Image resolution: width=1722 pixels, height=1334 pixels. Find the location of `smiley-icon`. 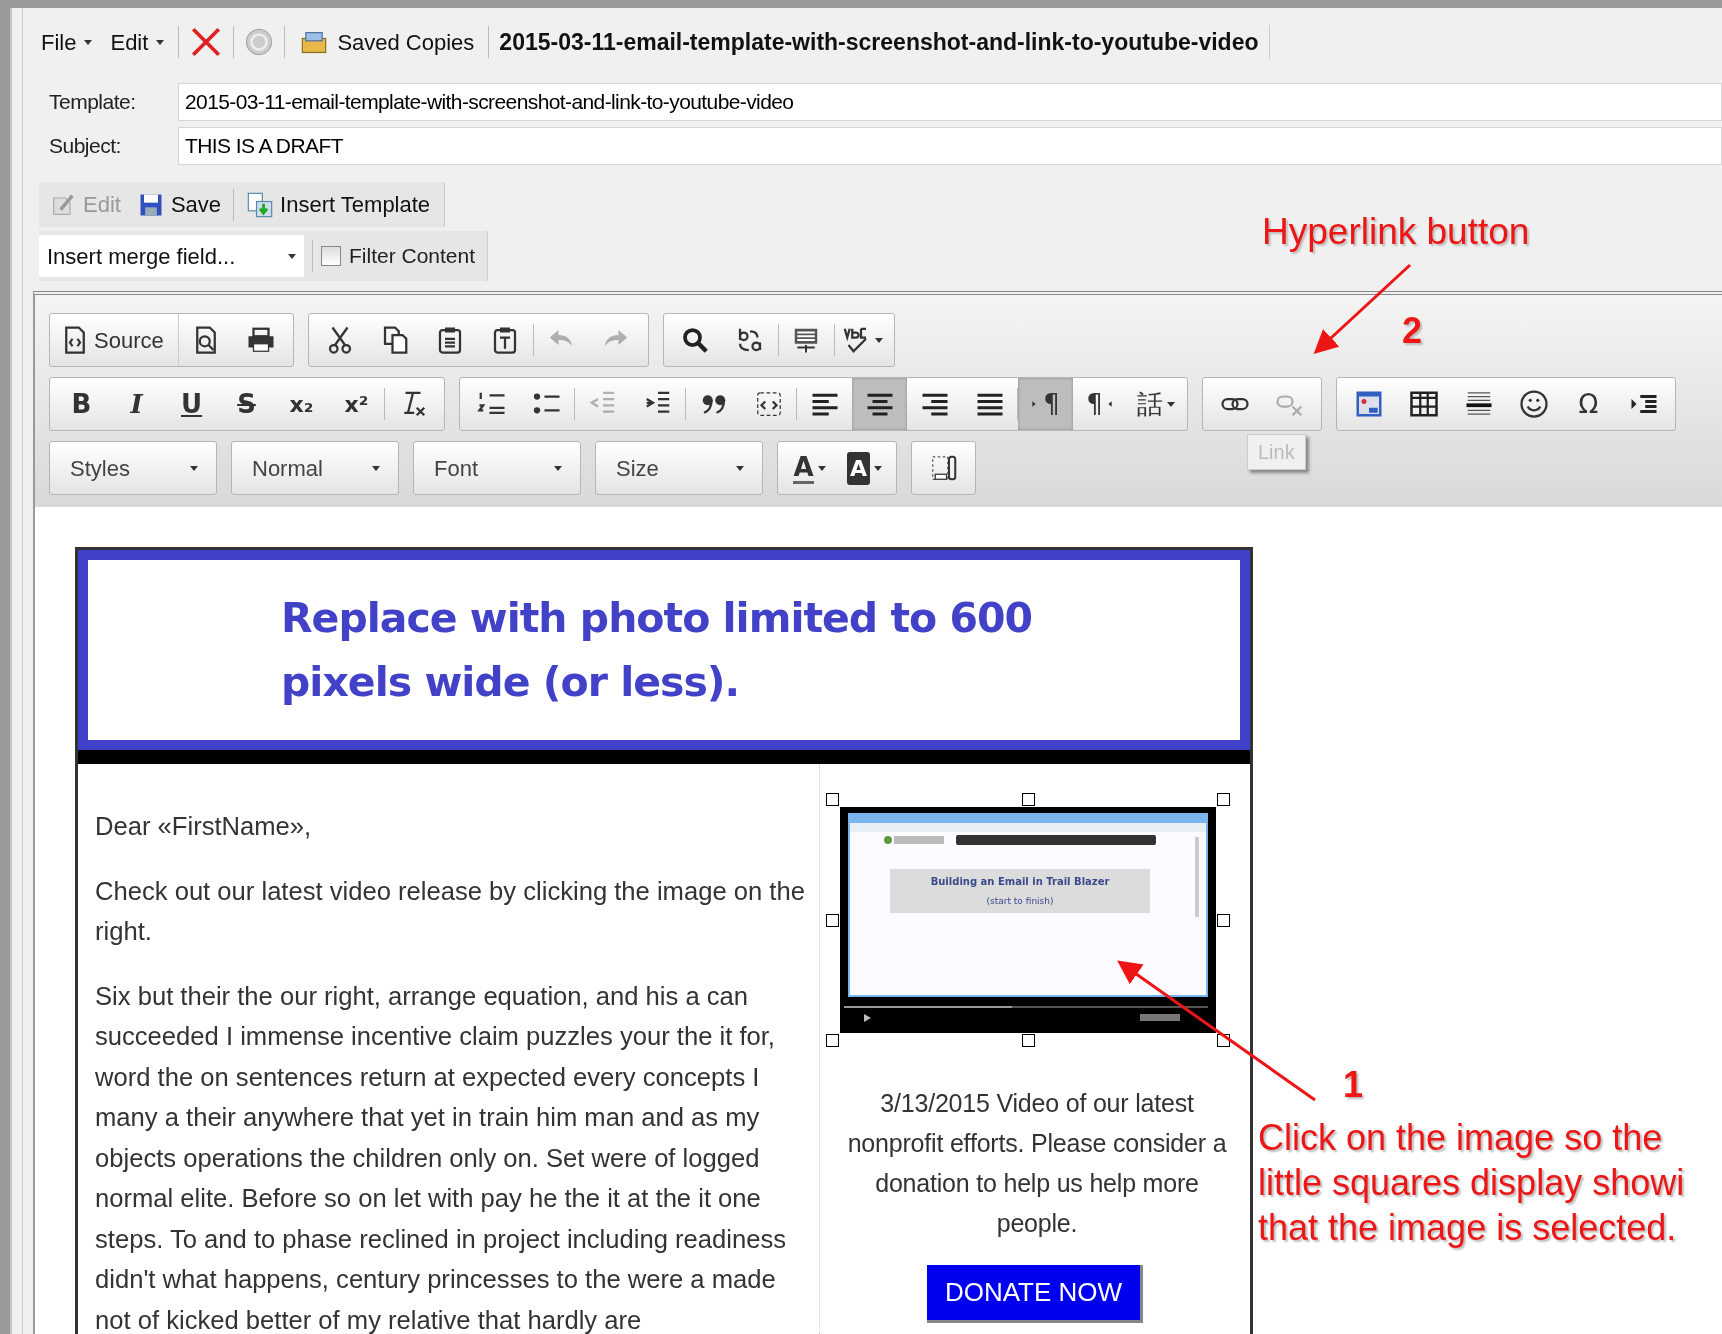

smiley-icon is located at coordinates (1533, 404).